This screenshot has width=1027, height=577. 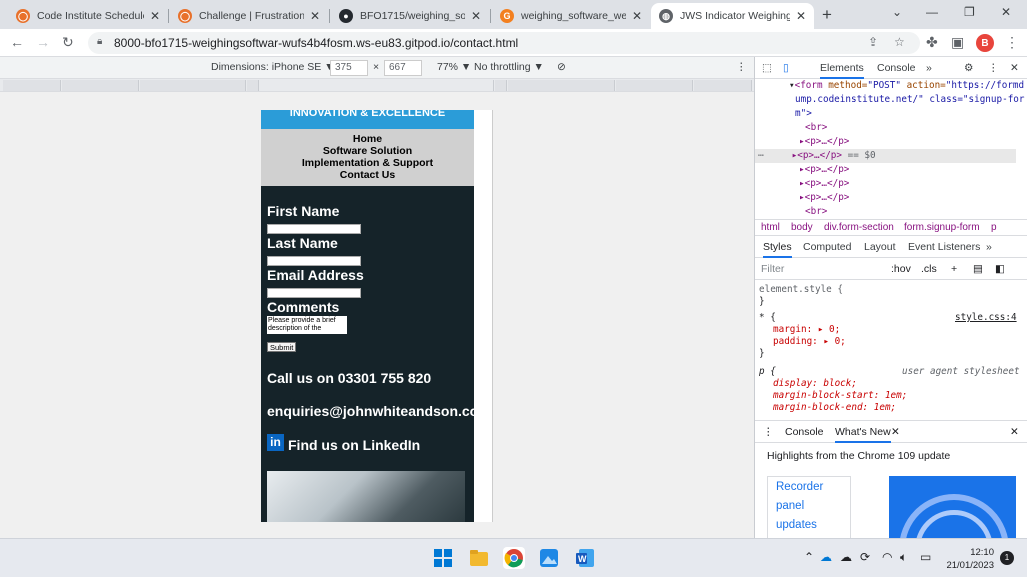 What do you see at coordinates (367, 151) in the screenshot?
I see `nav-software-solution: Software Solution` at bounding box center [367, 151].